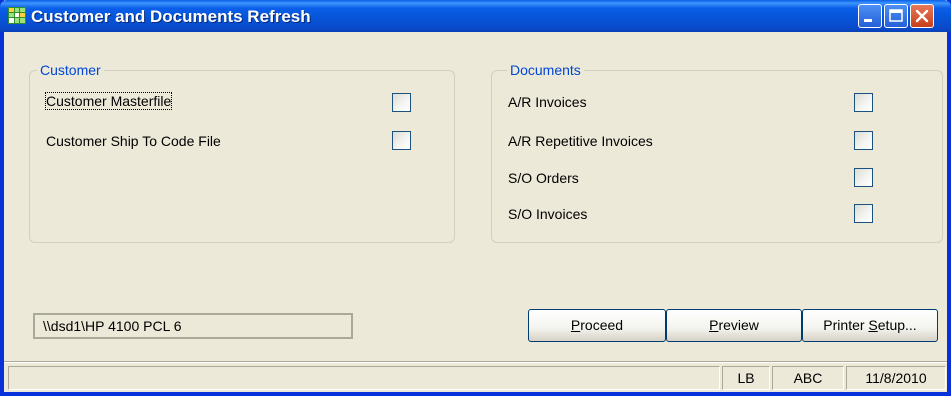 Image resolution: width=951 pixels, height=396 pixels. I want to click on minimize-icon, so click(868, 20).